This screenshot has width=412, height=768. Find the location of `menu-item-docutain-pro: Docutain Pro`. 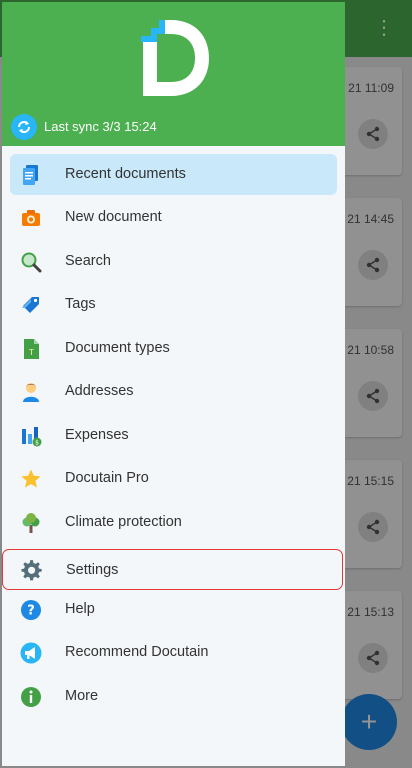

menu-item-docutain-pro: Docutain Pro is located at coordinates (173, 478).